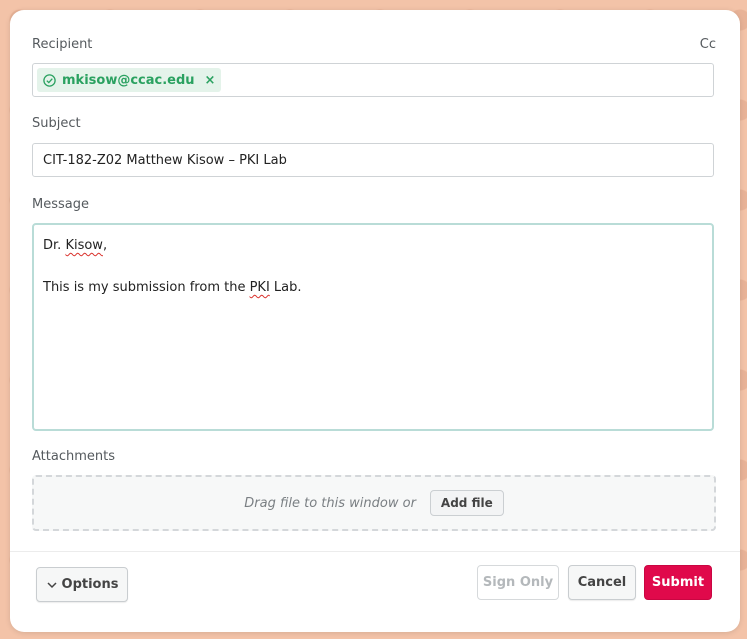 The image size is (747, 639). What do you see at coordinates (146, 287) in the screenshot?
I see `body-prefix: This is my submission from the` at bounding box center [146, 287].